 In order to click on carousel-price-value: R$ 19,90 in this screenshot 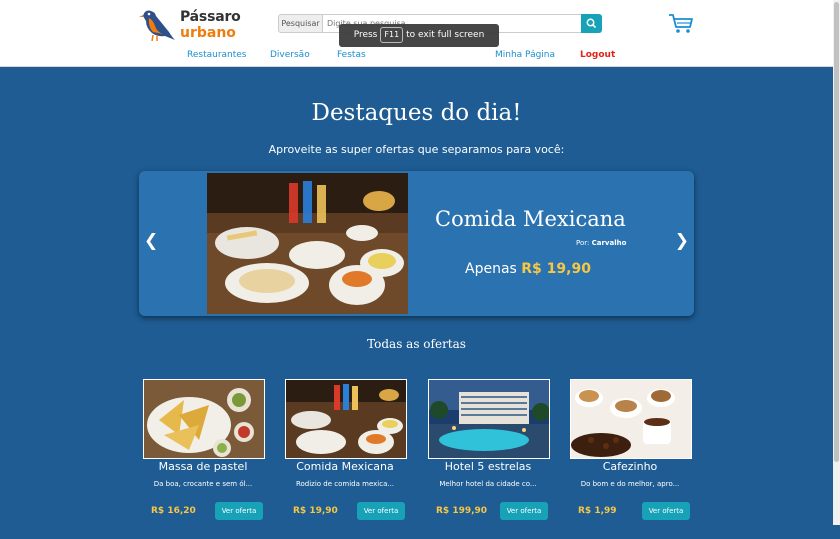, I will do `click(556, 269)`.